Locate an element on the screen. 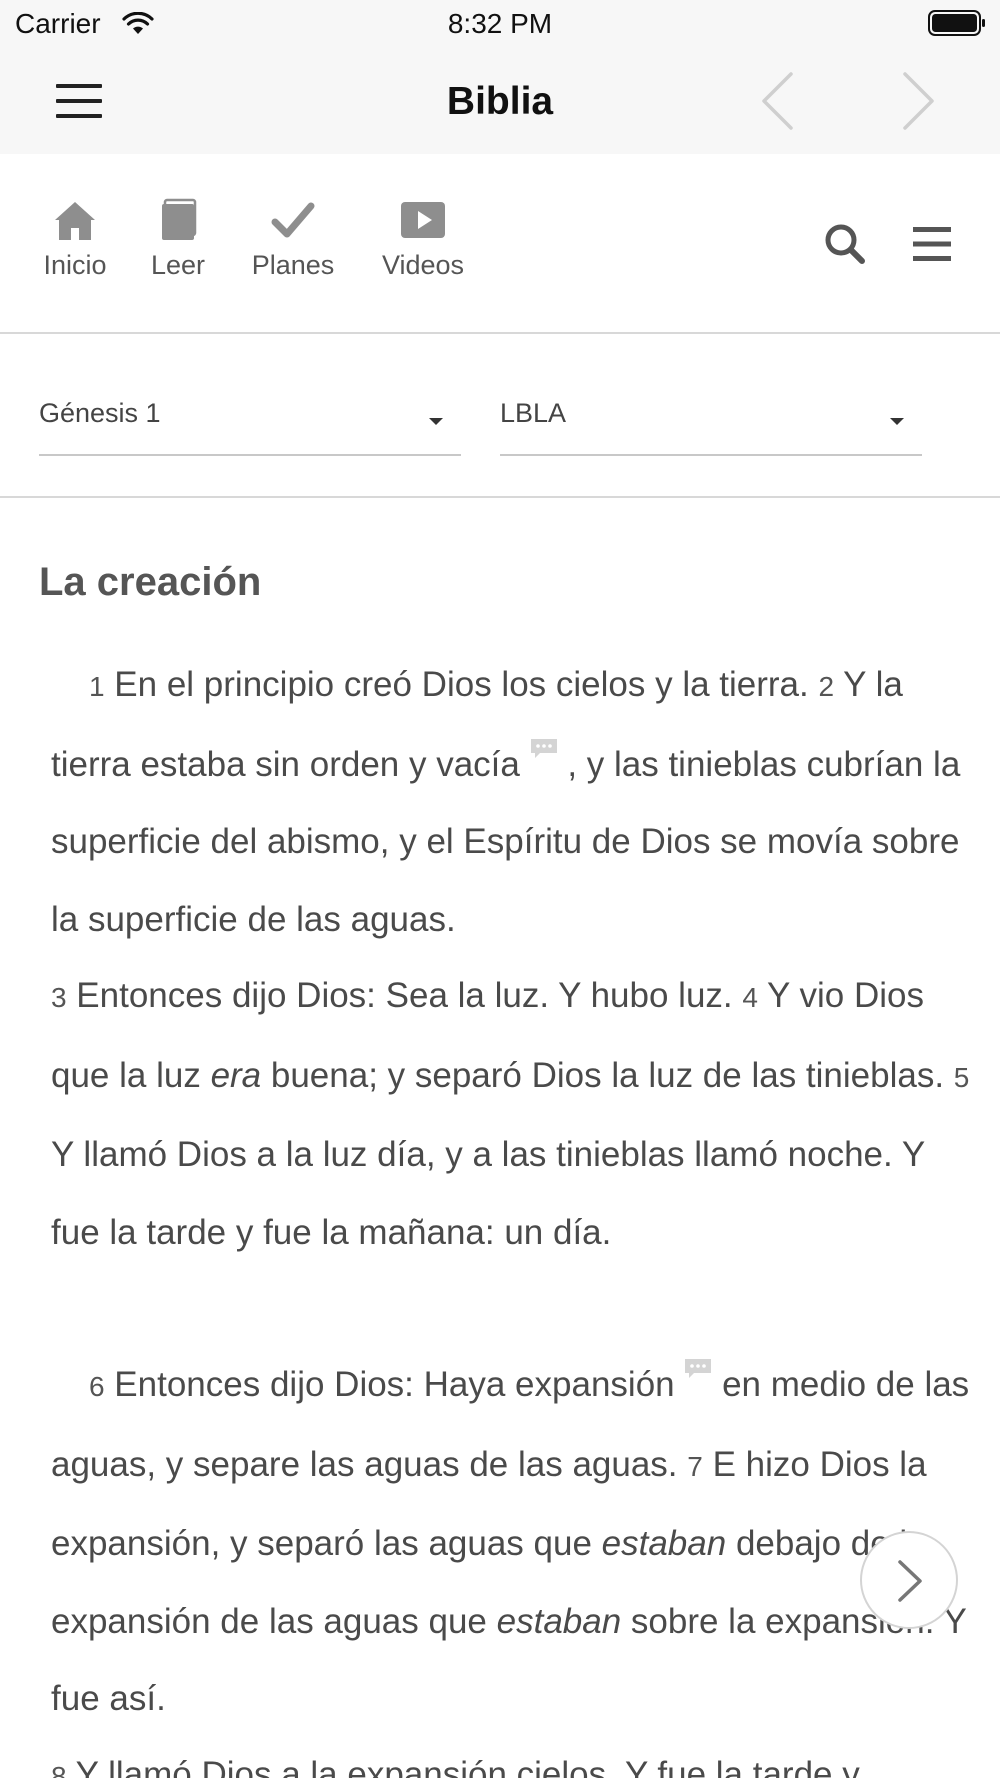 Image resolution: width=1000 pixels, height=1778 pixels. version-select: LBLA is located at coordinates (711, 424).